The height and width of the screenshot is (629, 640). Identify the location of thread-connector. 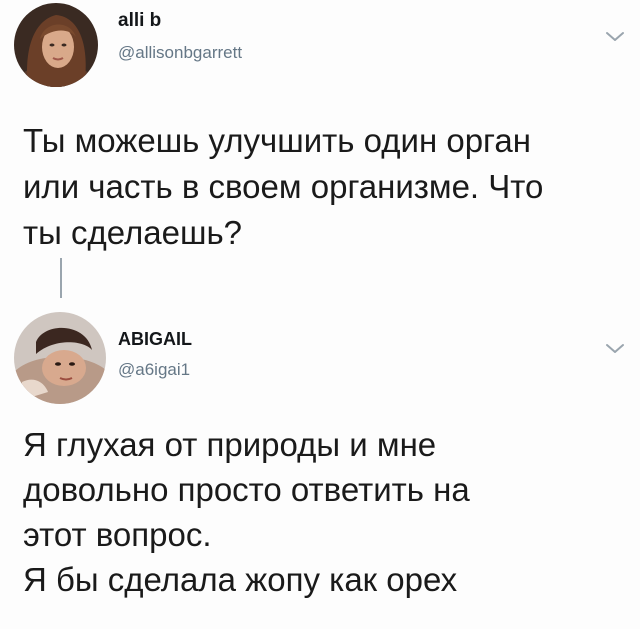
(61, 278).